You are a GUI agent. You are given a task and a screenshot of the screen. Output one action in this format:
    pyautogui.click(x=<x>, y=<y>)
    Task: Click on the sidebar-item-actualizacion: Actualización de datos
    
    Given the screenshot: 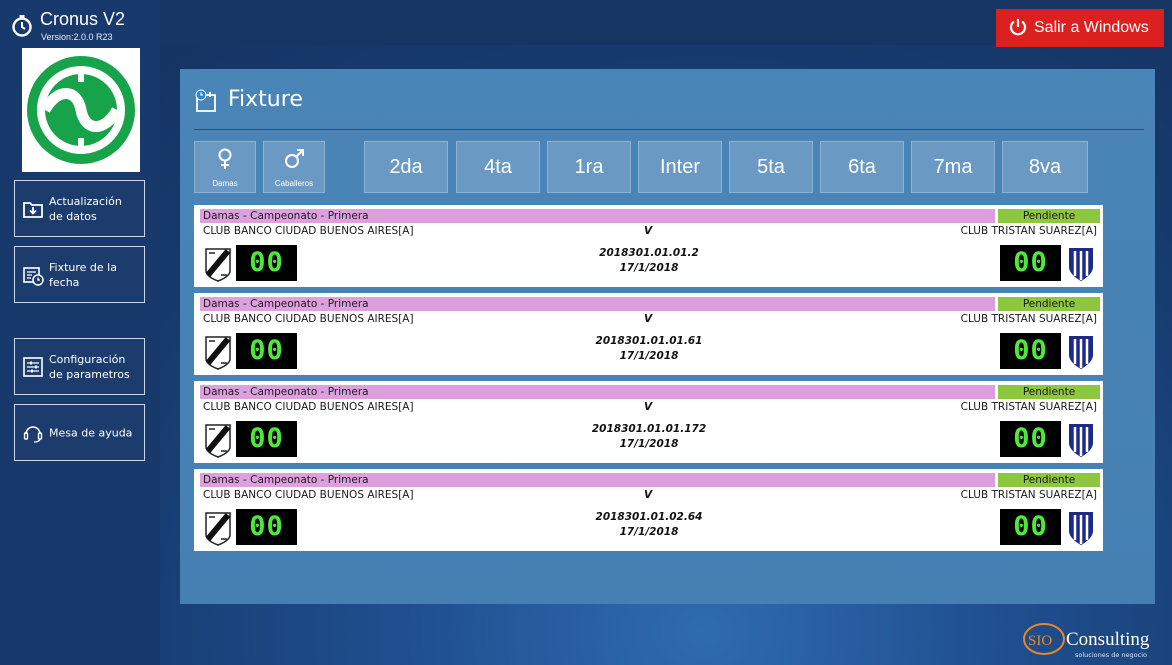 What is the action you would take?
    pyautogui.click(x=79, y=208)
    